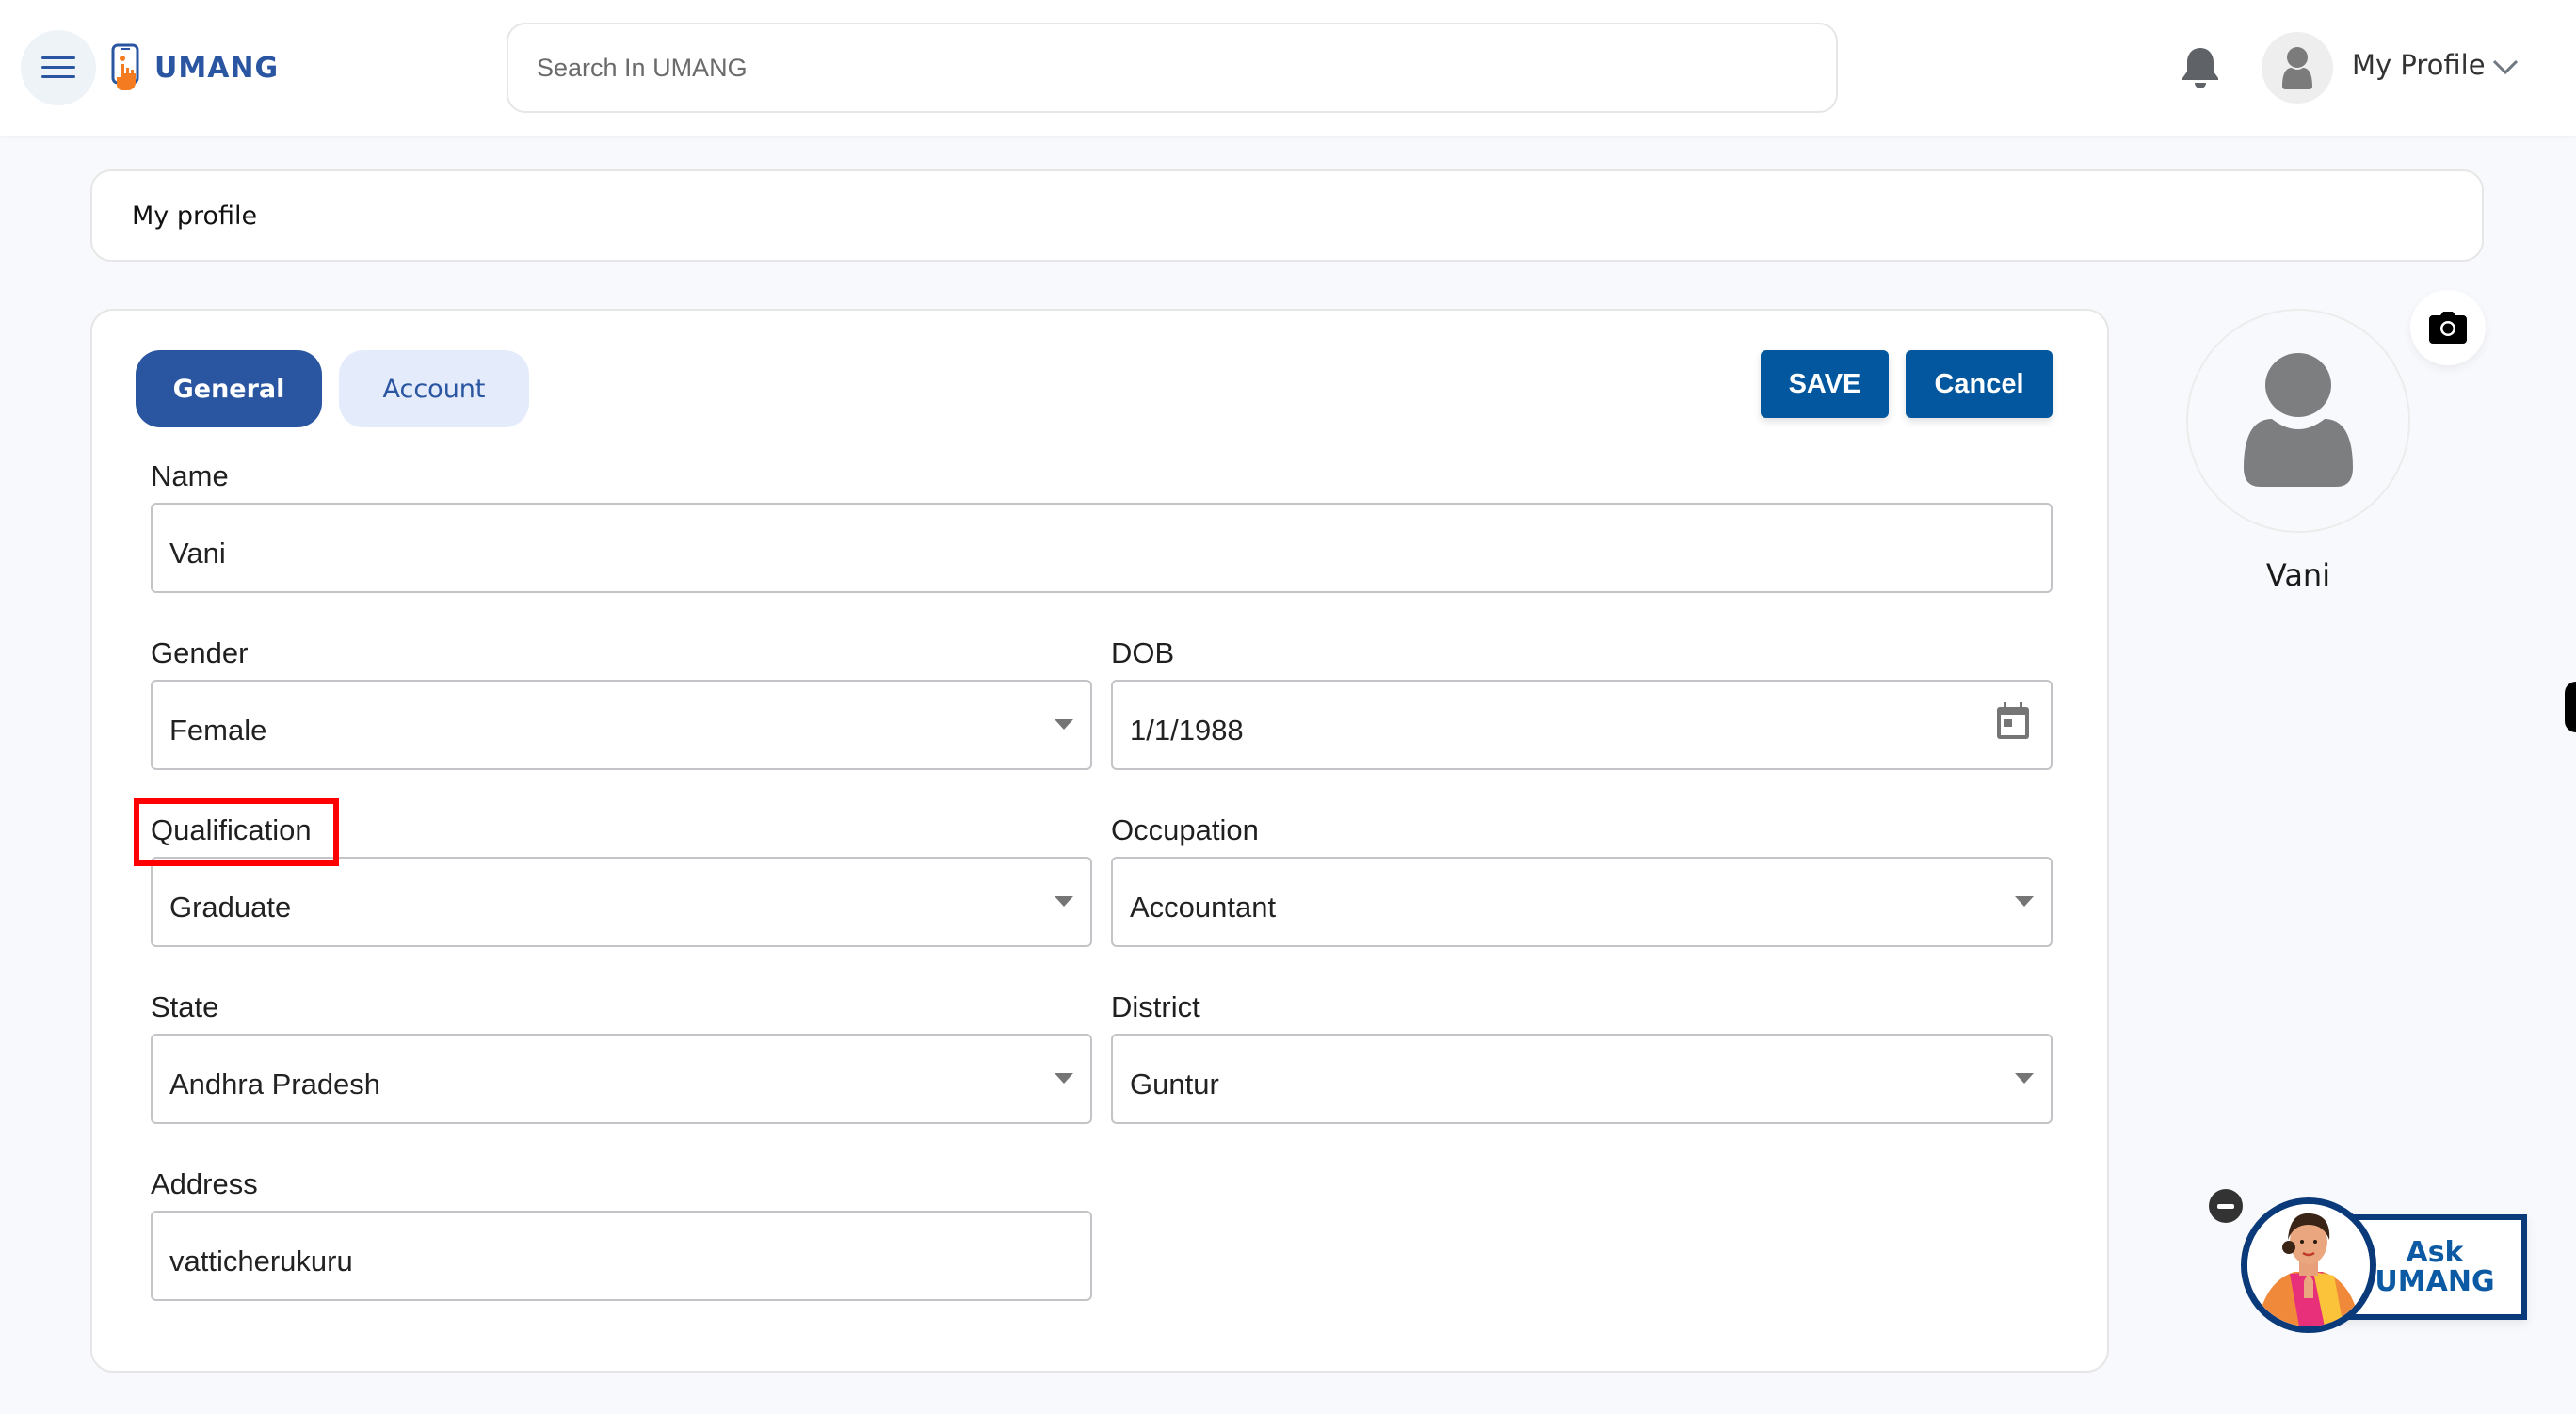 Image resolution: width=2576 pixels, height=1414 pixels. Describe the element at coordinates (217, 68) in the screenshot. I see `logo-text: UMANG` at that location.